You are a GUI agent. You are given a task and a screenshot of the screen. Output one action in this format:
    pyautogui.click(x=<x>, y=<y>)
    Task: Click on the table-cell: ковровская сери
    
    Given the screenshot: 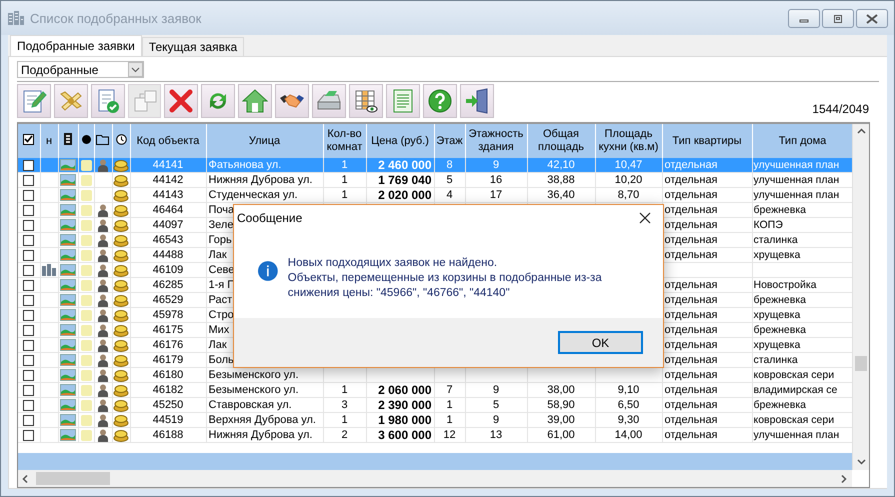 What is the action you would take?
    pyautogui.click(x=794, y=420)
    